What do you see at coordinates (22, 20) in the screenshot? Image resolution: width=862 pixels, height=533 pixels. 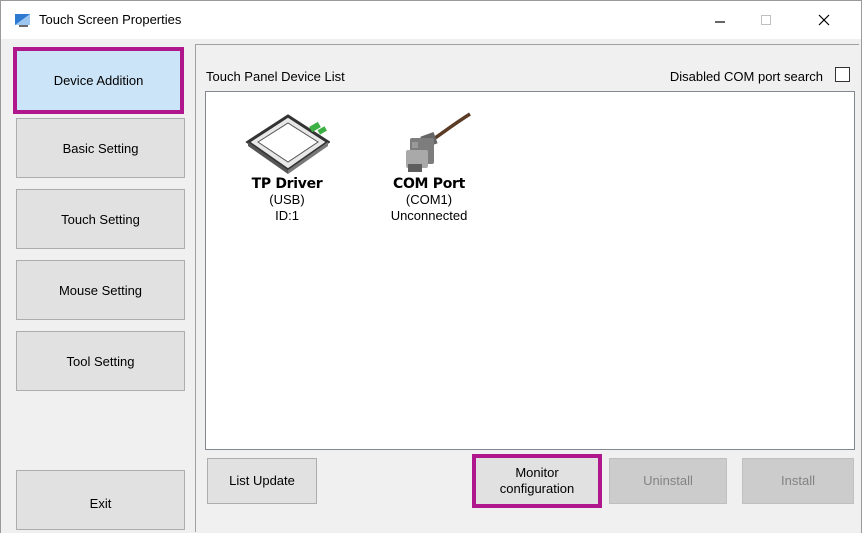 I see `app-icon` at bounding box center [22, 20].